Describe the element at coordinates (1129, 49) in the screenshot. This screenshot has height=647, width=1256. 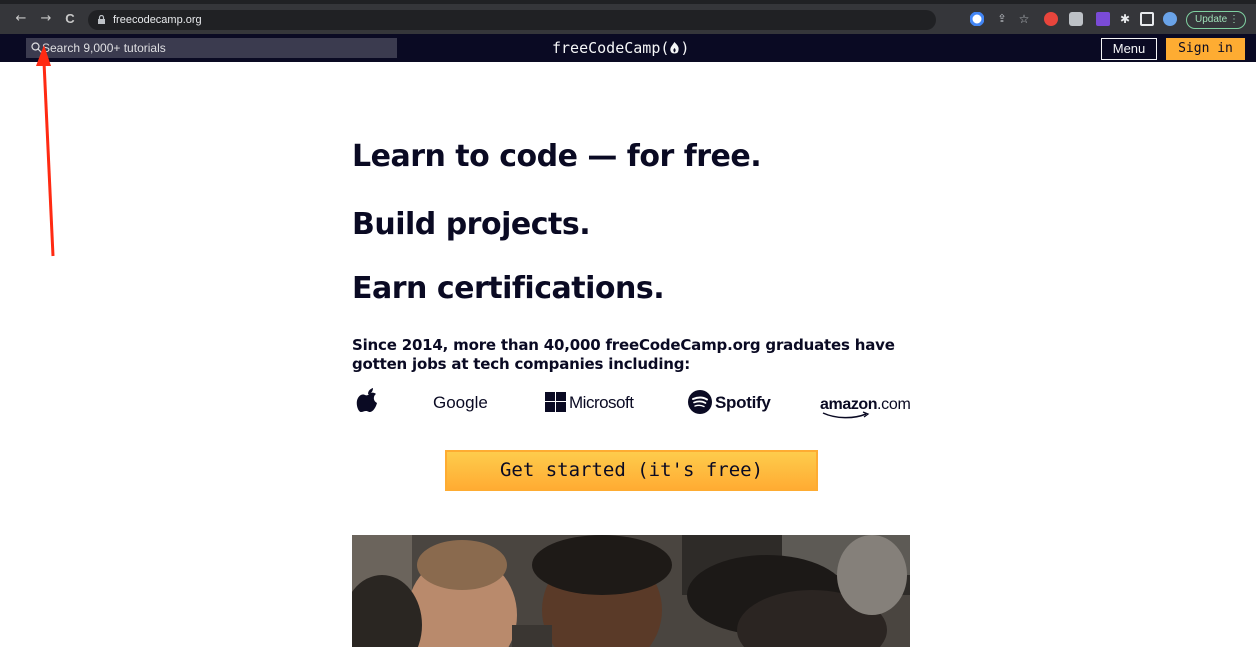
I see `menu-button: Menu` at that location.